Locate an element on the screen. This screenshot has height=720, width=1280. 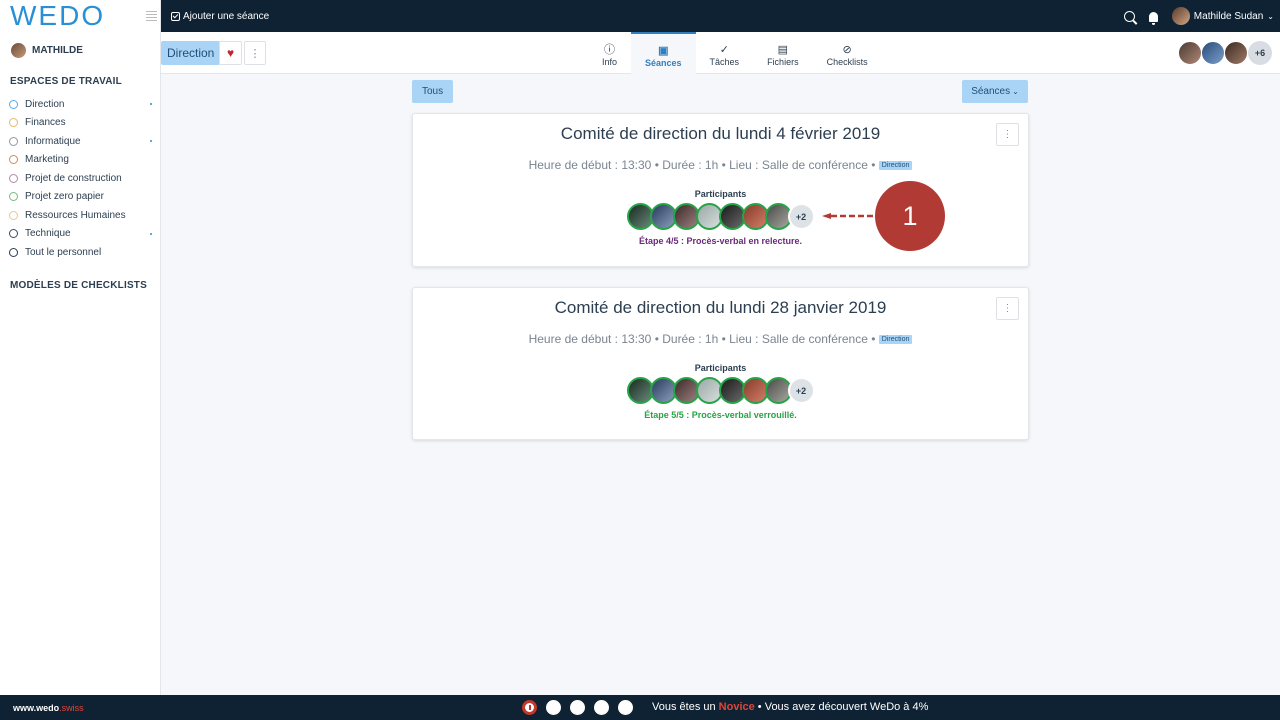
favorite-button: ♥ is located at coordinates (230, 53).